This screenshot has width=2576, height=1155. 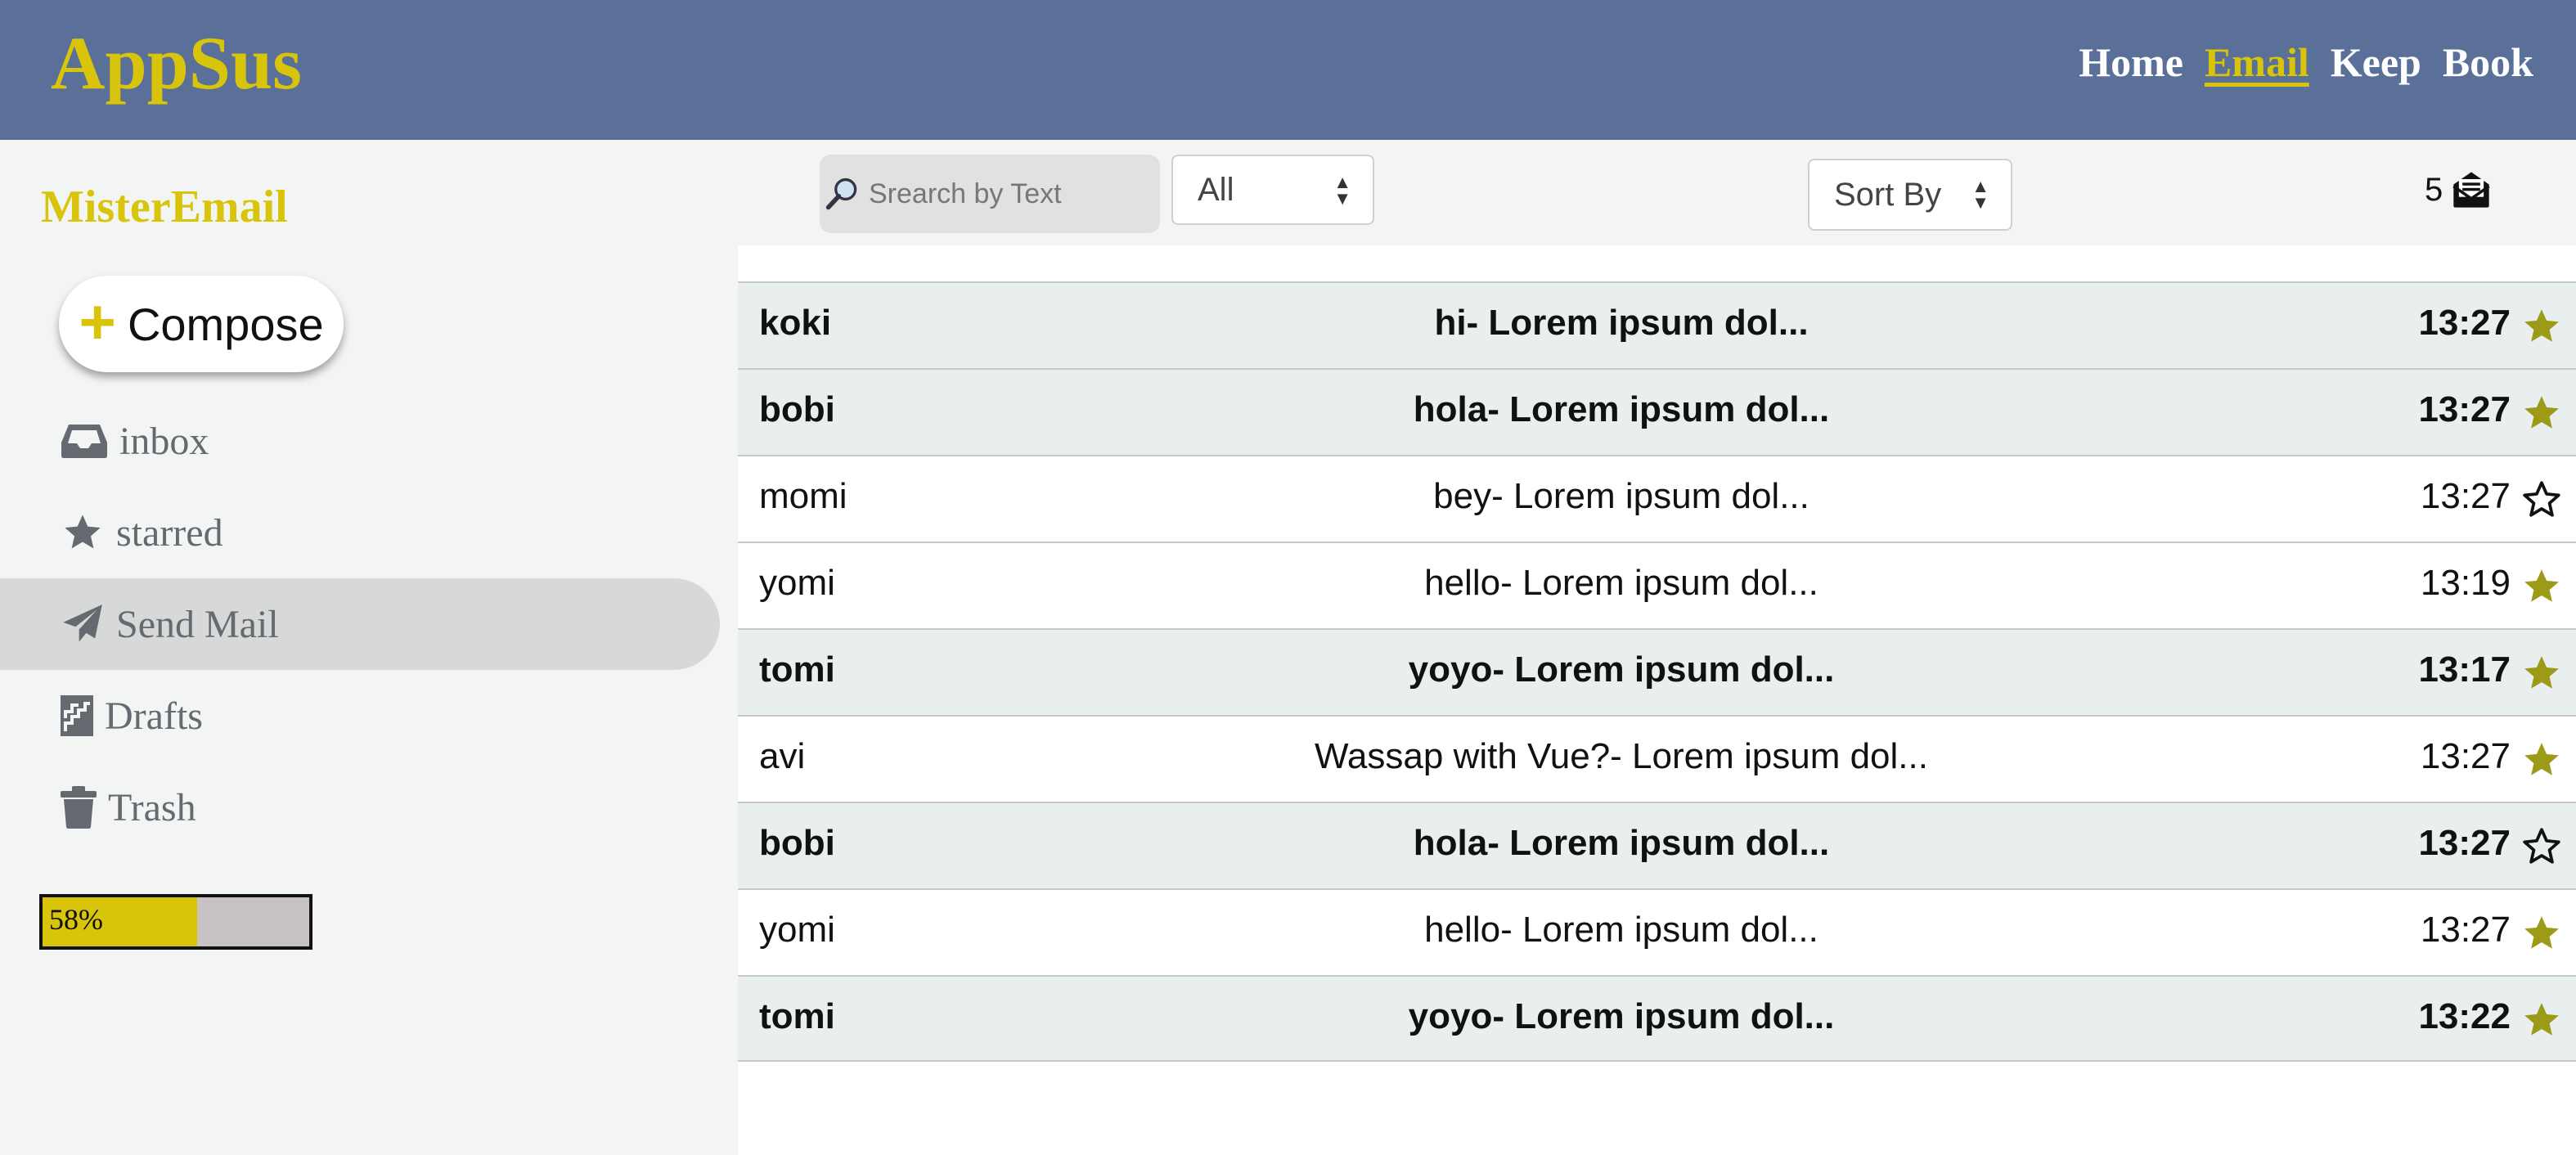 I want to click on nav-home: Home, so click(x=2131, y=62).